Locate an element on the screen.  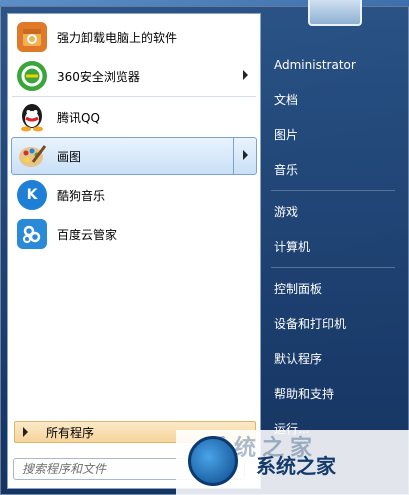
uninstall-box-icon is located at coordinates (32, 37).